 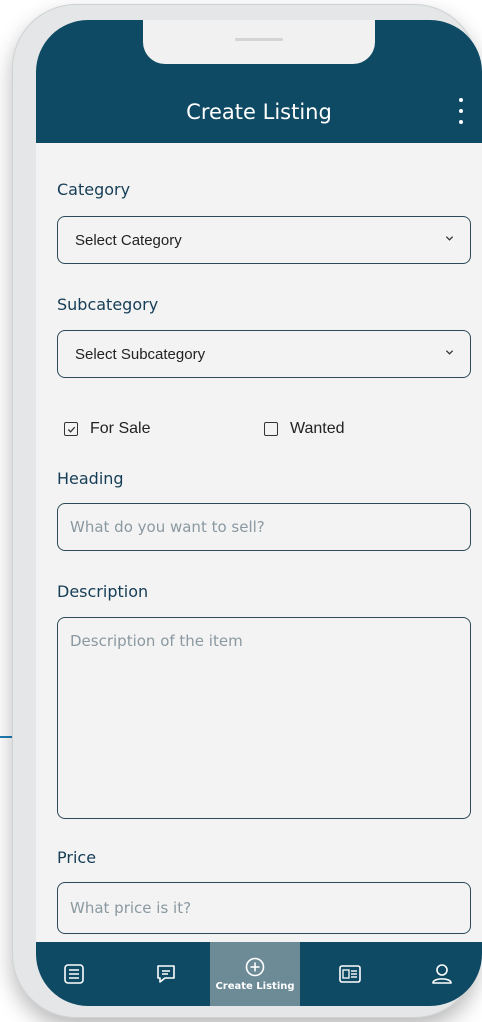 What do you see at coordinates (167, 527) in the screenshot?
I see `heading-placeholder: What do you want to sell?` at bounding box center [167, 527].